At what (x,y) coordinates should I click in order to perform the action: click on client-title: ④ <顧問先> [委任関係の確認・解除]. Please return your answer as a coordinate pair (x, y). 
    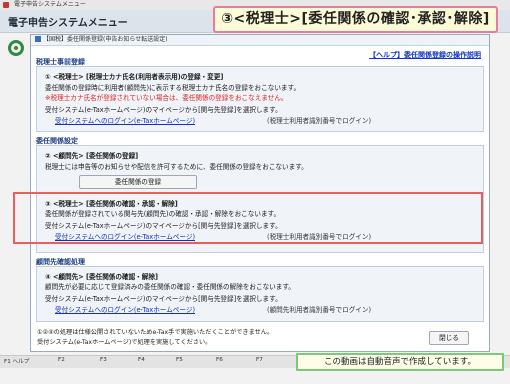
    Looking at the image, I should click on (101, 277).